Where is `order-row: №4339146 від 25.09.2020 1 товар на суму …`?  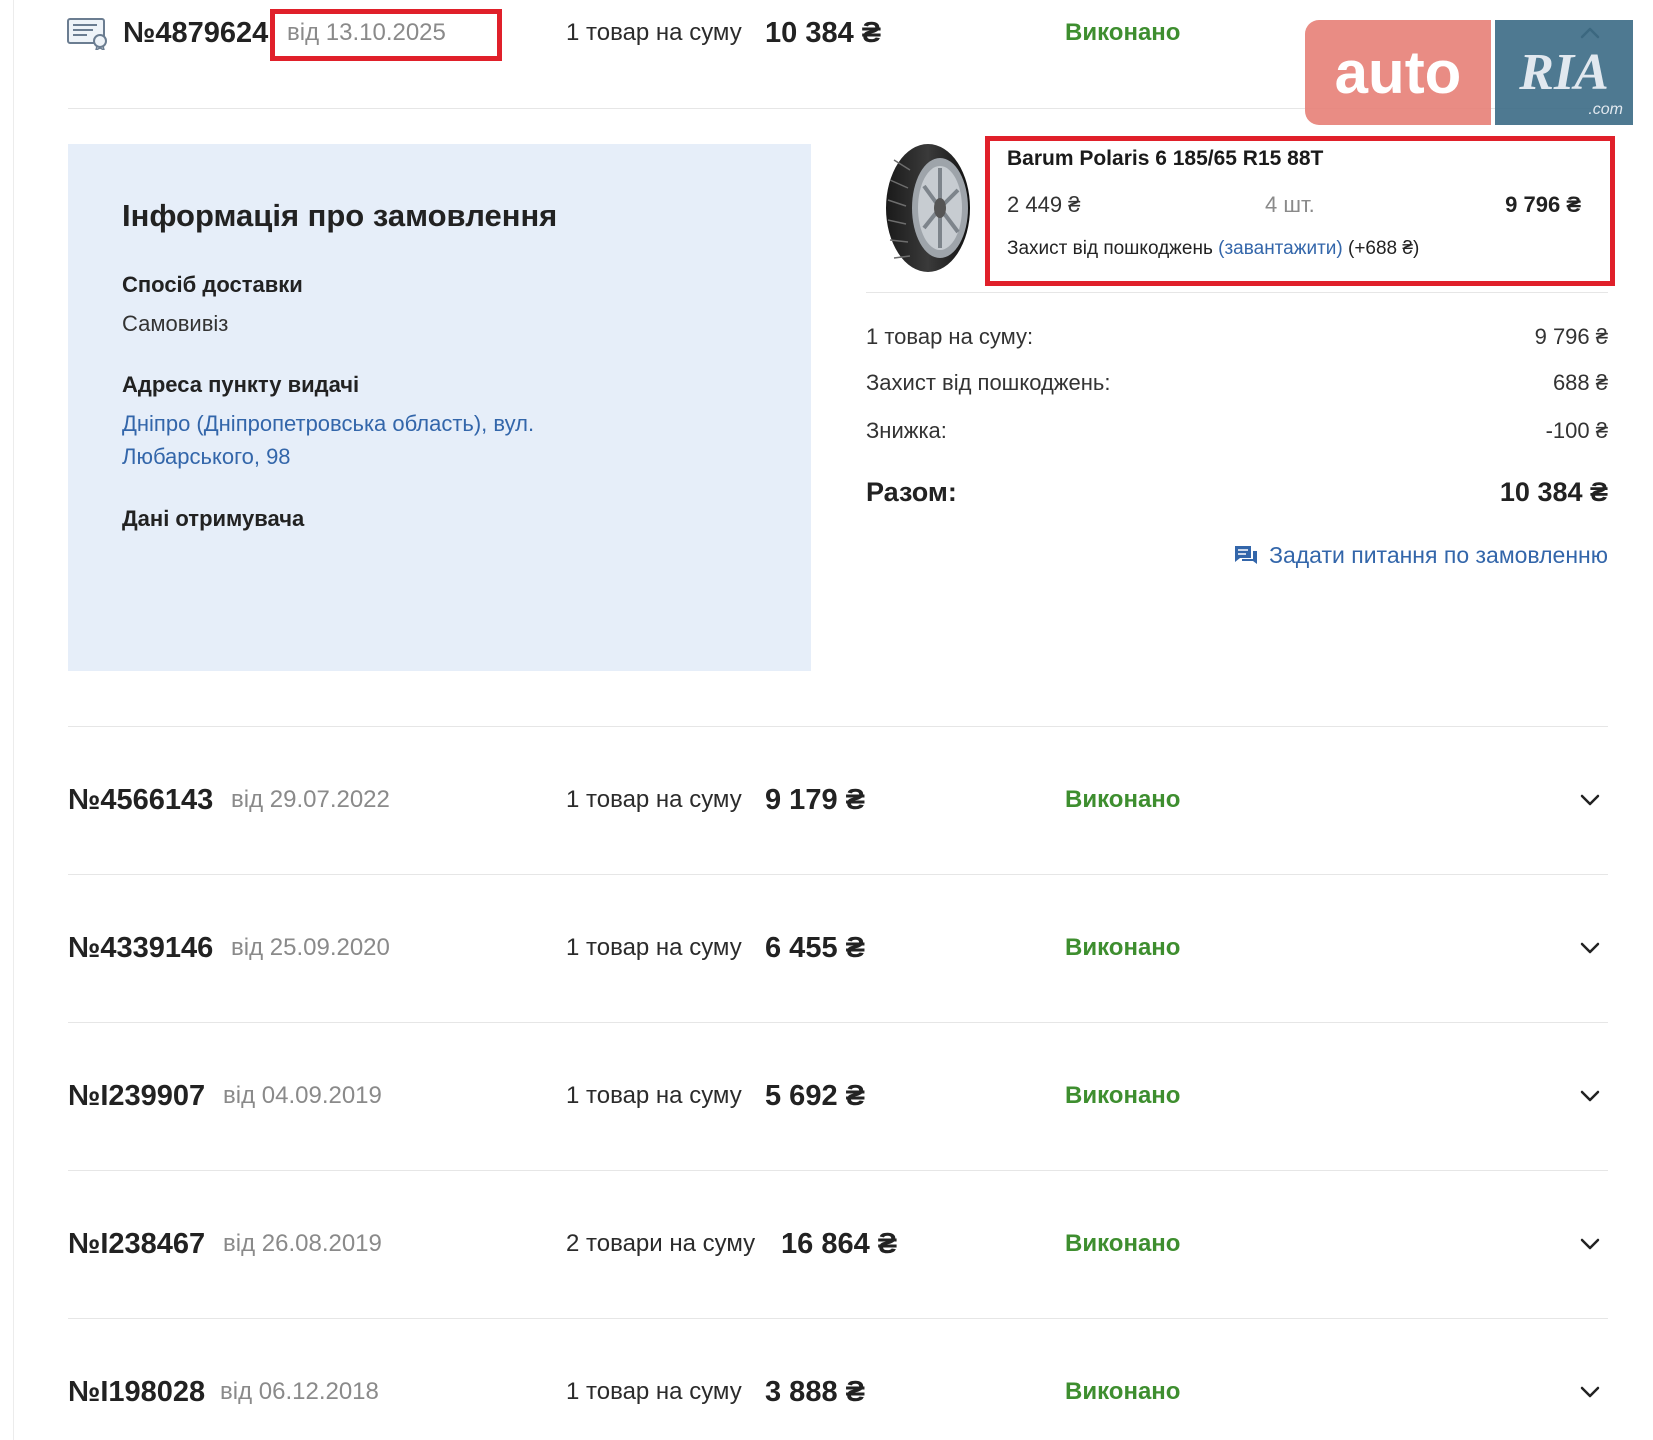
order-row: №4339146 від 25.09.2020 1 товар на суму … is located at coordinates (838, 948).